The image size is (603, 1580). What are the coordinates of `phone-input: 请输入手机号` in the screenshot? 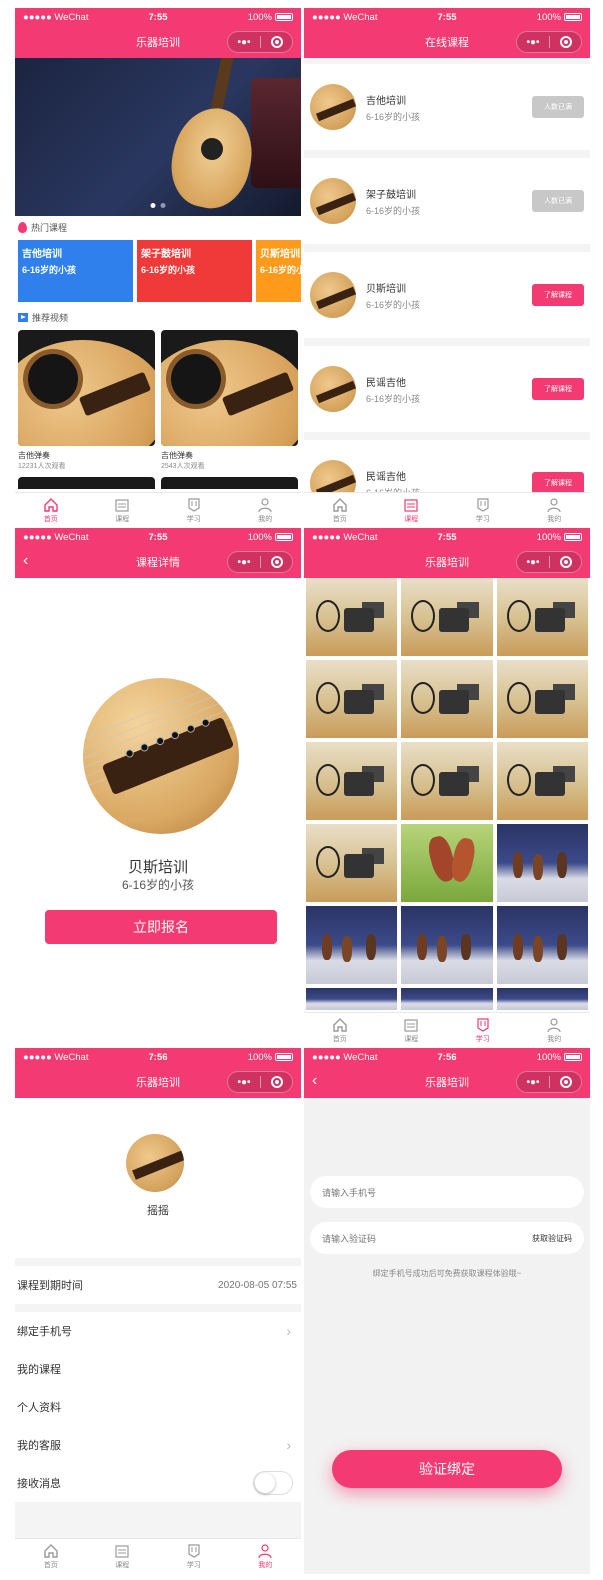 It's located at (447, 1192).